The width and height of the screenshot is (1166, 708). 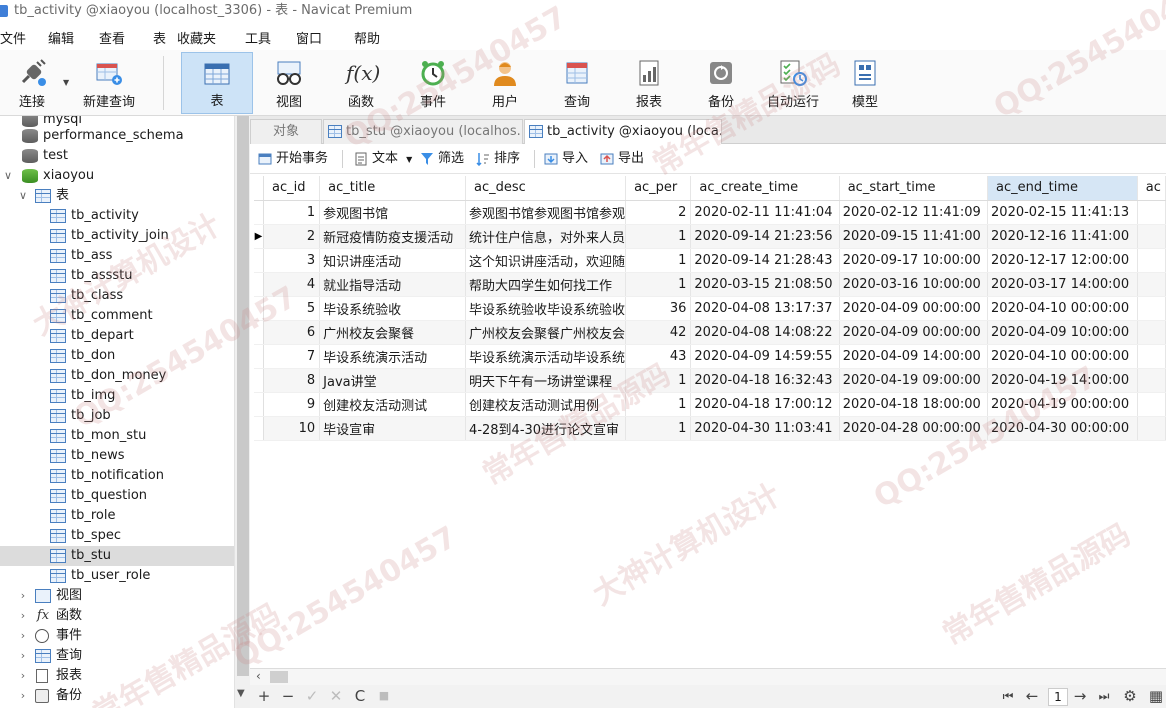 I want to click on horizontal-scrollbar: ‹, so click(x=708, y=677).